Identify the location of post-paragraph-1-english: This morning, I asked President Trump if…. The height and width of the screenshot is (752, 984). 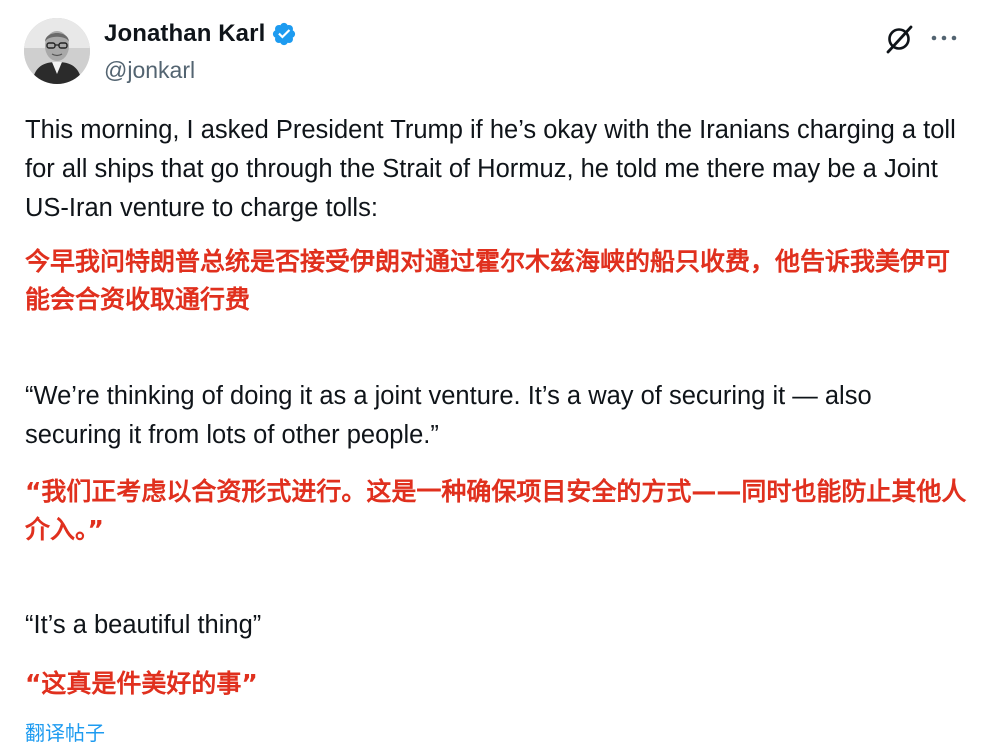
(490, 169).